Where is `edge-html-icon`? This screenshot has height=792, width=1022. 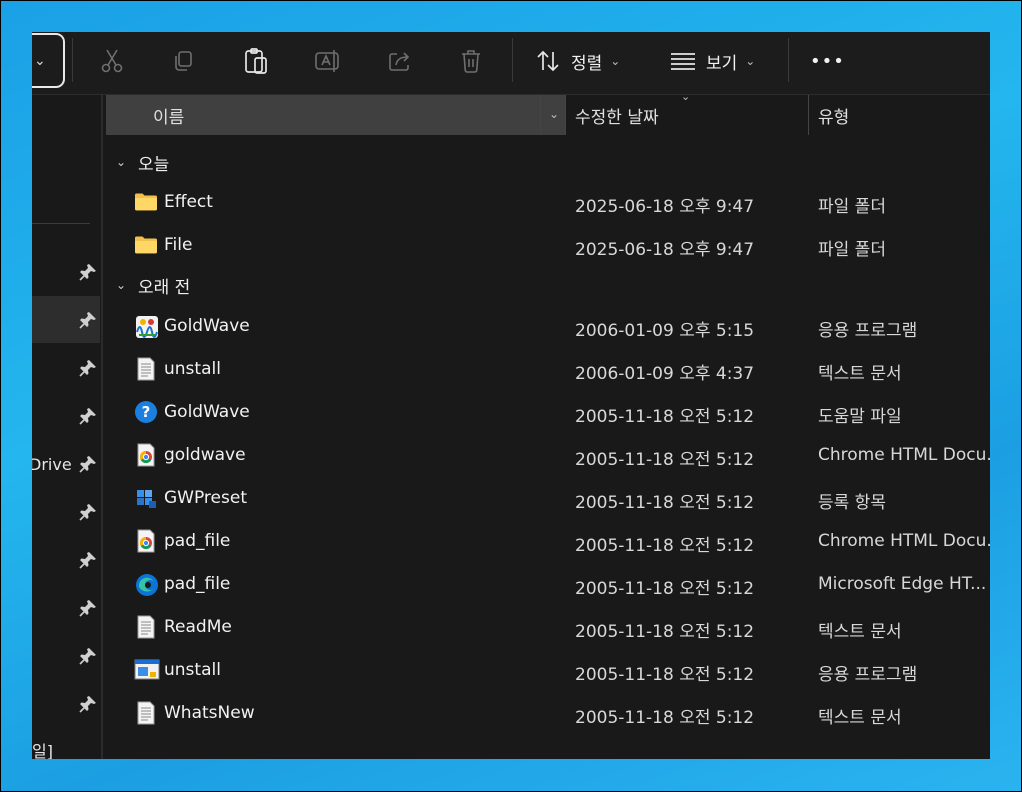 edge-html-icon is located at coordinates (146, 584).